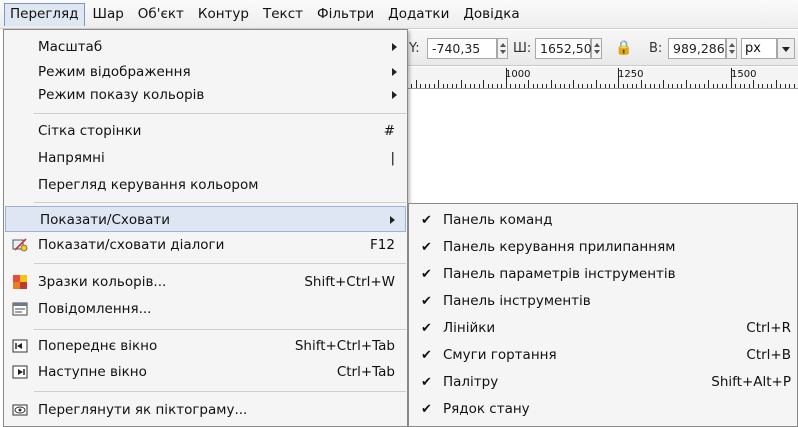  Describe the element at coordinates (759, 48) in the screenshot. I see `unit-select: px` at that location.